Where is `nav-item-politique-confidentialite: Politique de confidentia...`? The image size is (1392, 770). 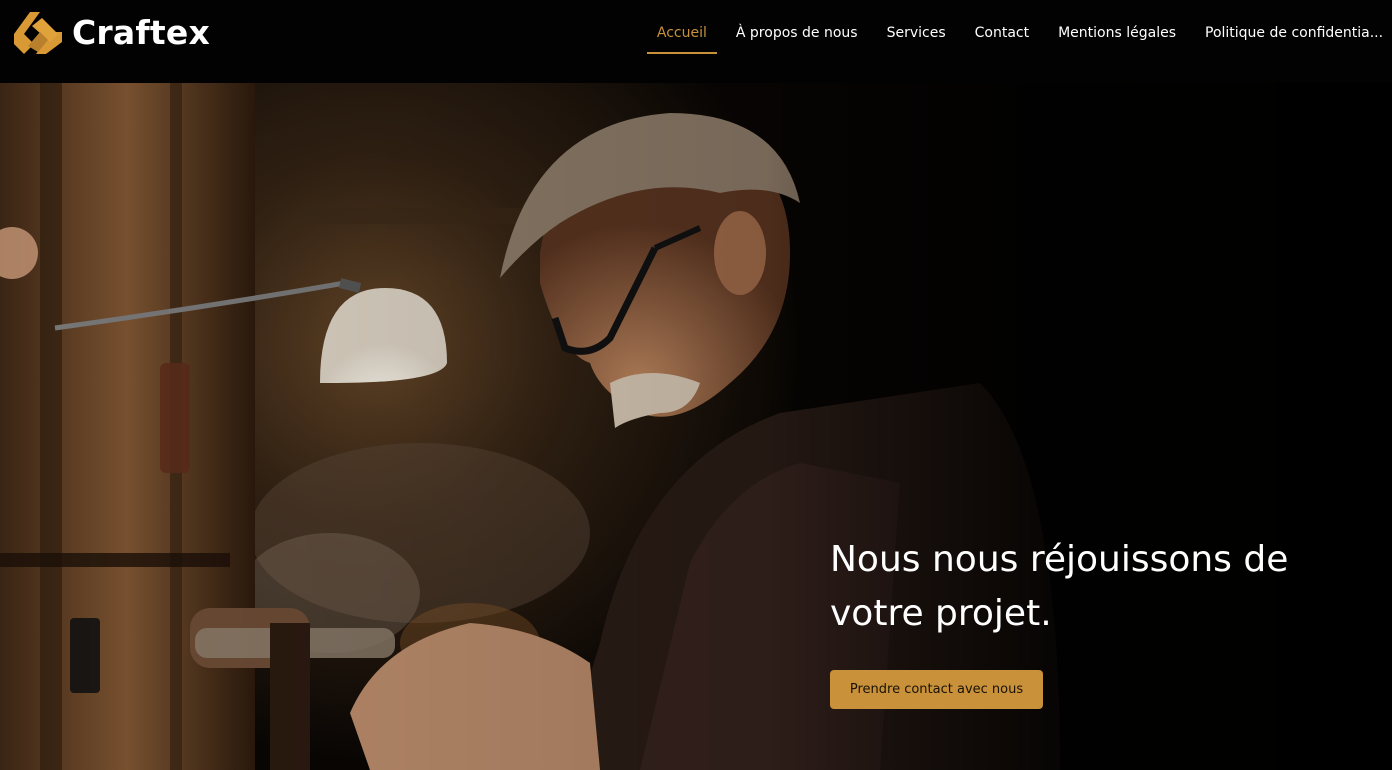 nav-item-politique-confidentialite: Politique de confidentia... is located at coordinates (1296, 33).